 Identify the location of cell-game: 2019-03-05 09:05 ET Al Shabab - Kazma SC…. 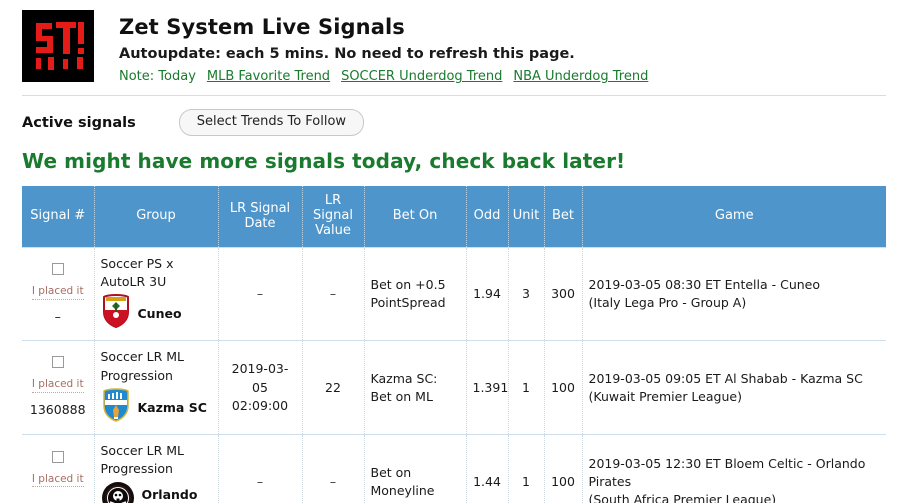
(734, 387).